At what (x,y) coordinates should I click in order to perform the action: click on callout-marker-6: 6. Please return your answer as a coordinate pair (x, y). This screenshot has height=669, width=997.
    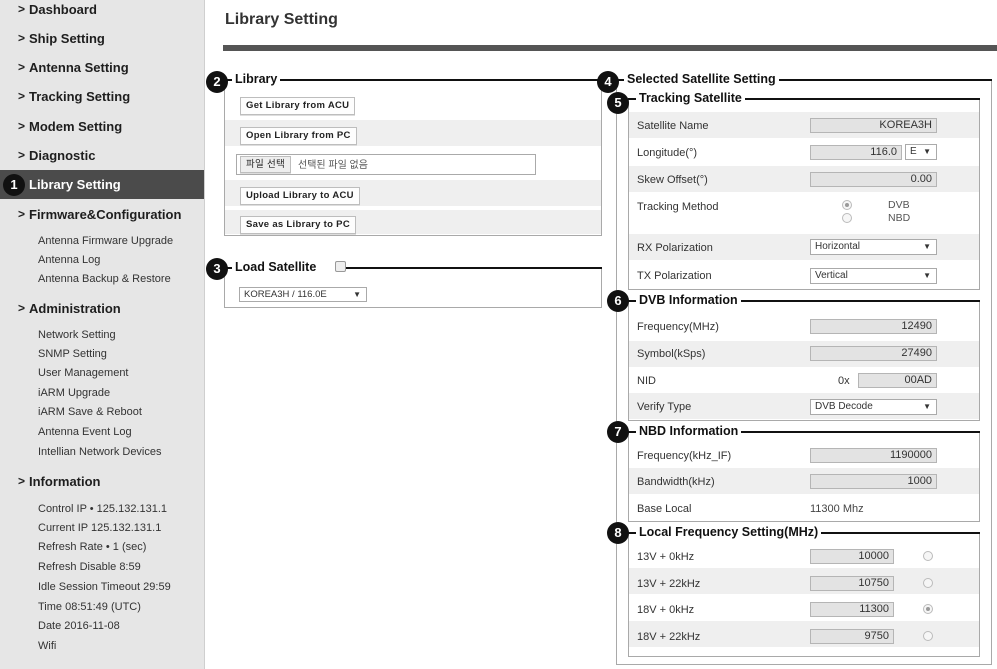
    Looking at the image, I should click on (618, 301).